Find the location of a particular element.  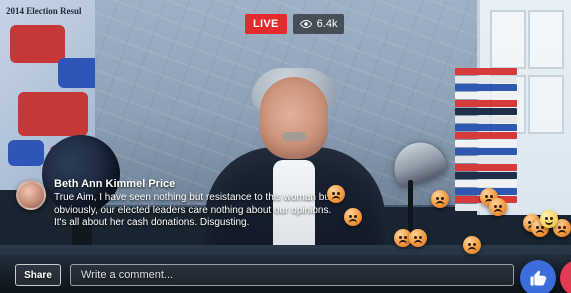

thumbs-up-icon is located at coordinates (538, 278).